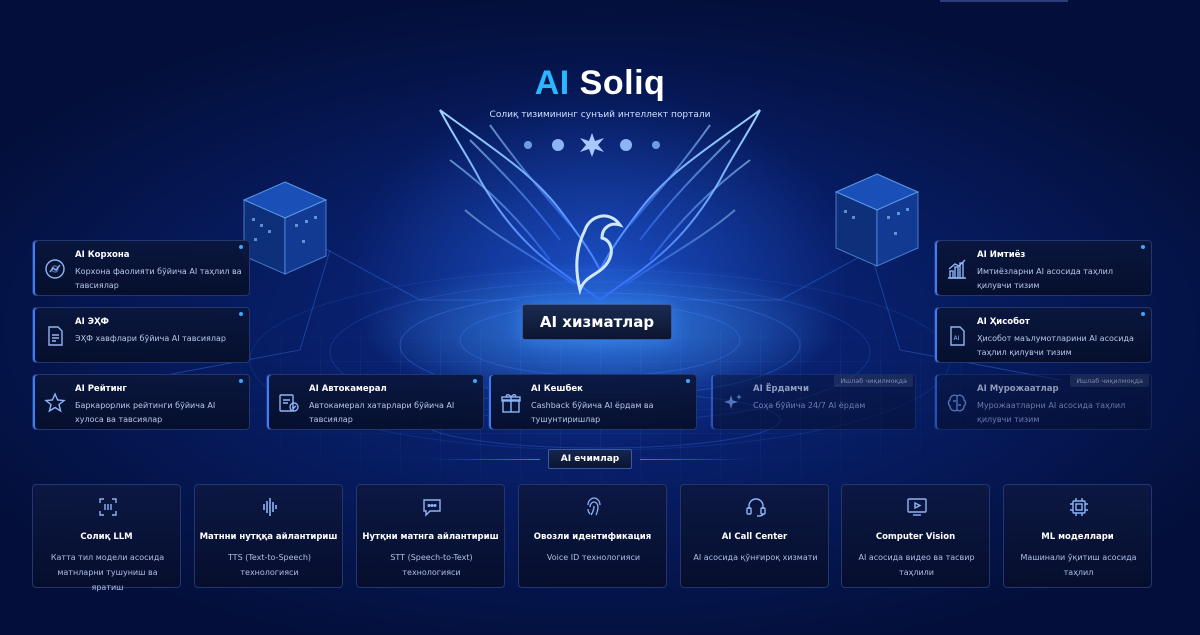  What do you see at coordinates (485, 459) in the screenshot?
I see `section-line-left` at bounding box center [485, 459].